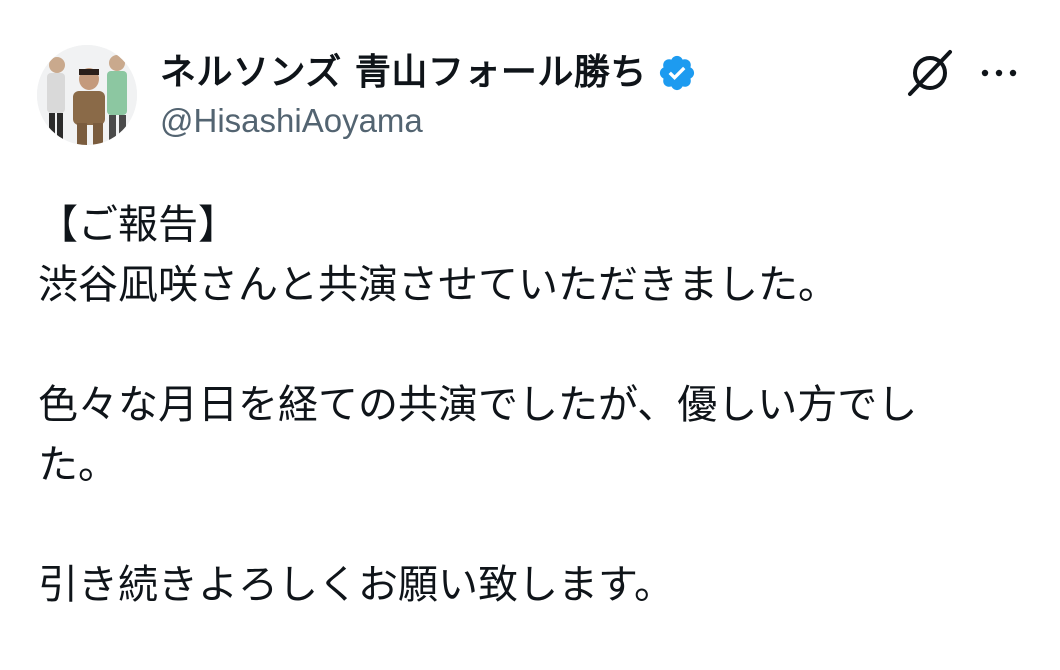 This screenshot has width=1060, height=670. I want to click on tweet-line: 色々な月日を経ての共演でしたが、優しい方でし, so click(478, 405).